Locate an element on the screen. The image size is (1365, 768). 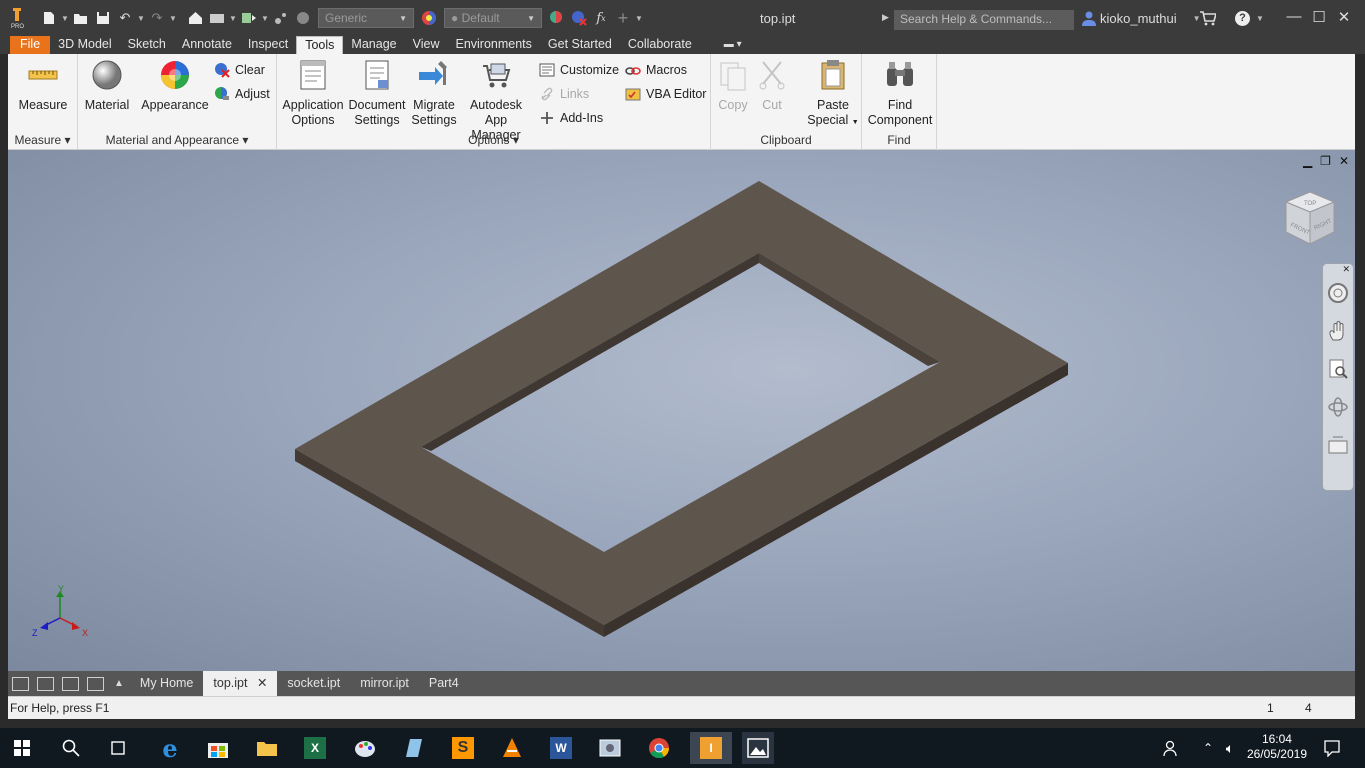
tab-get-started: Get Started is located at coordinates (580, 45).